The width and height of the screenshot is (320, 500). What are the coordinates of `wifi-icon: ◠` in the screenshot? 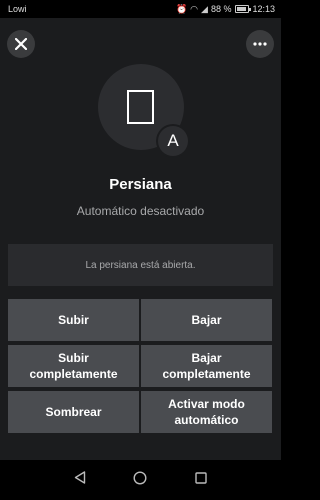 It's located at (194, 9).